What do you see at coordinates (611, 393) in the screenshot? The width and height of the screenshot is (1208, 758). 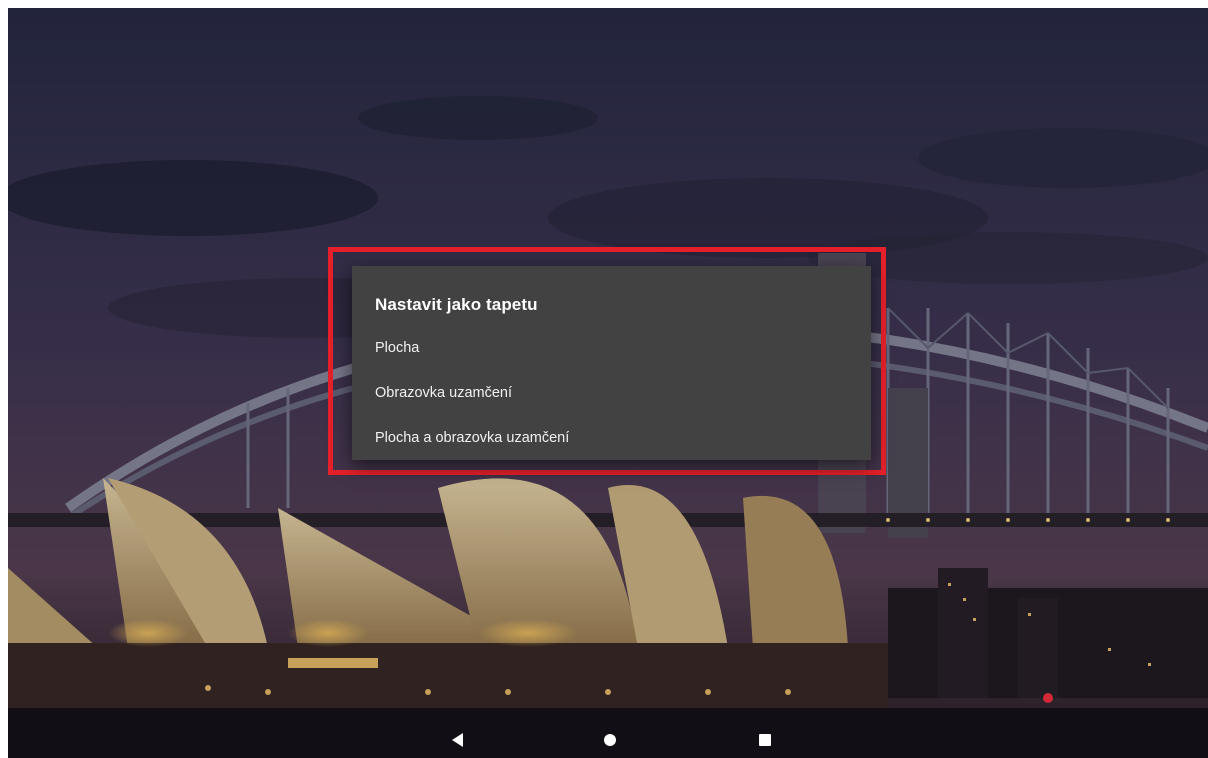 I see `option-lock-screen: Obrazovka uzamčení` at bounding box center [611, 393].